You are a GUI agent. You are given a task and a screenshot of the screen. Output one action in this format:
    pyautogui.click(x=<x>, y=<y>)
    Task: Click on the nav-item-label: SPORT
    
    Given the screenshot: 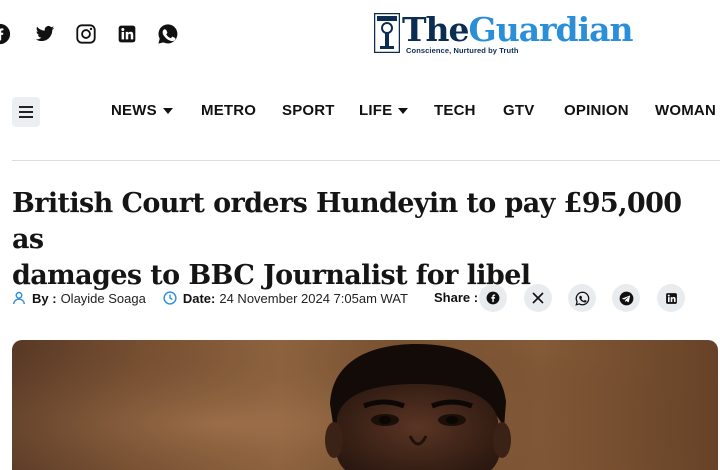 What is the action you would take?
    pyautogui.click(x=308, y=110)
    